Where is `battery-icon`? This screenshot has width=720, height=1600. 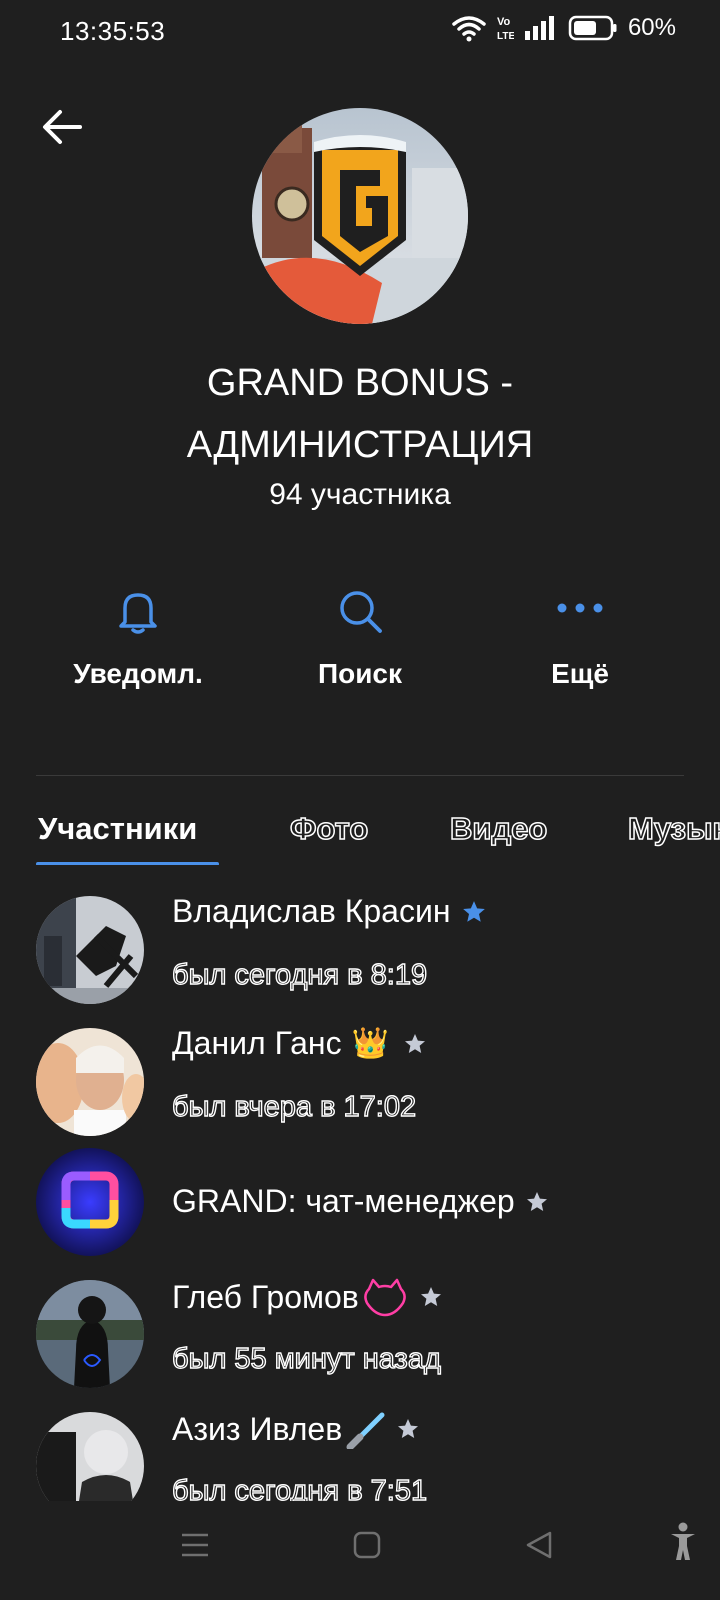
battery-icon is located at coordinates (592, 28).